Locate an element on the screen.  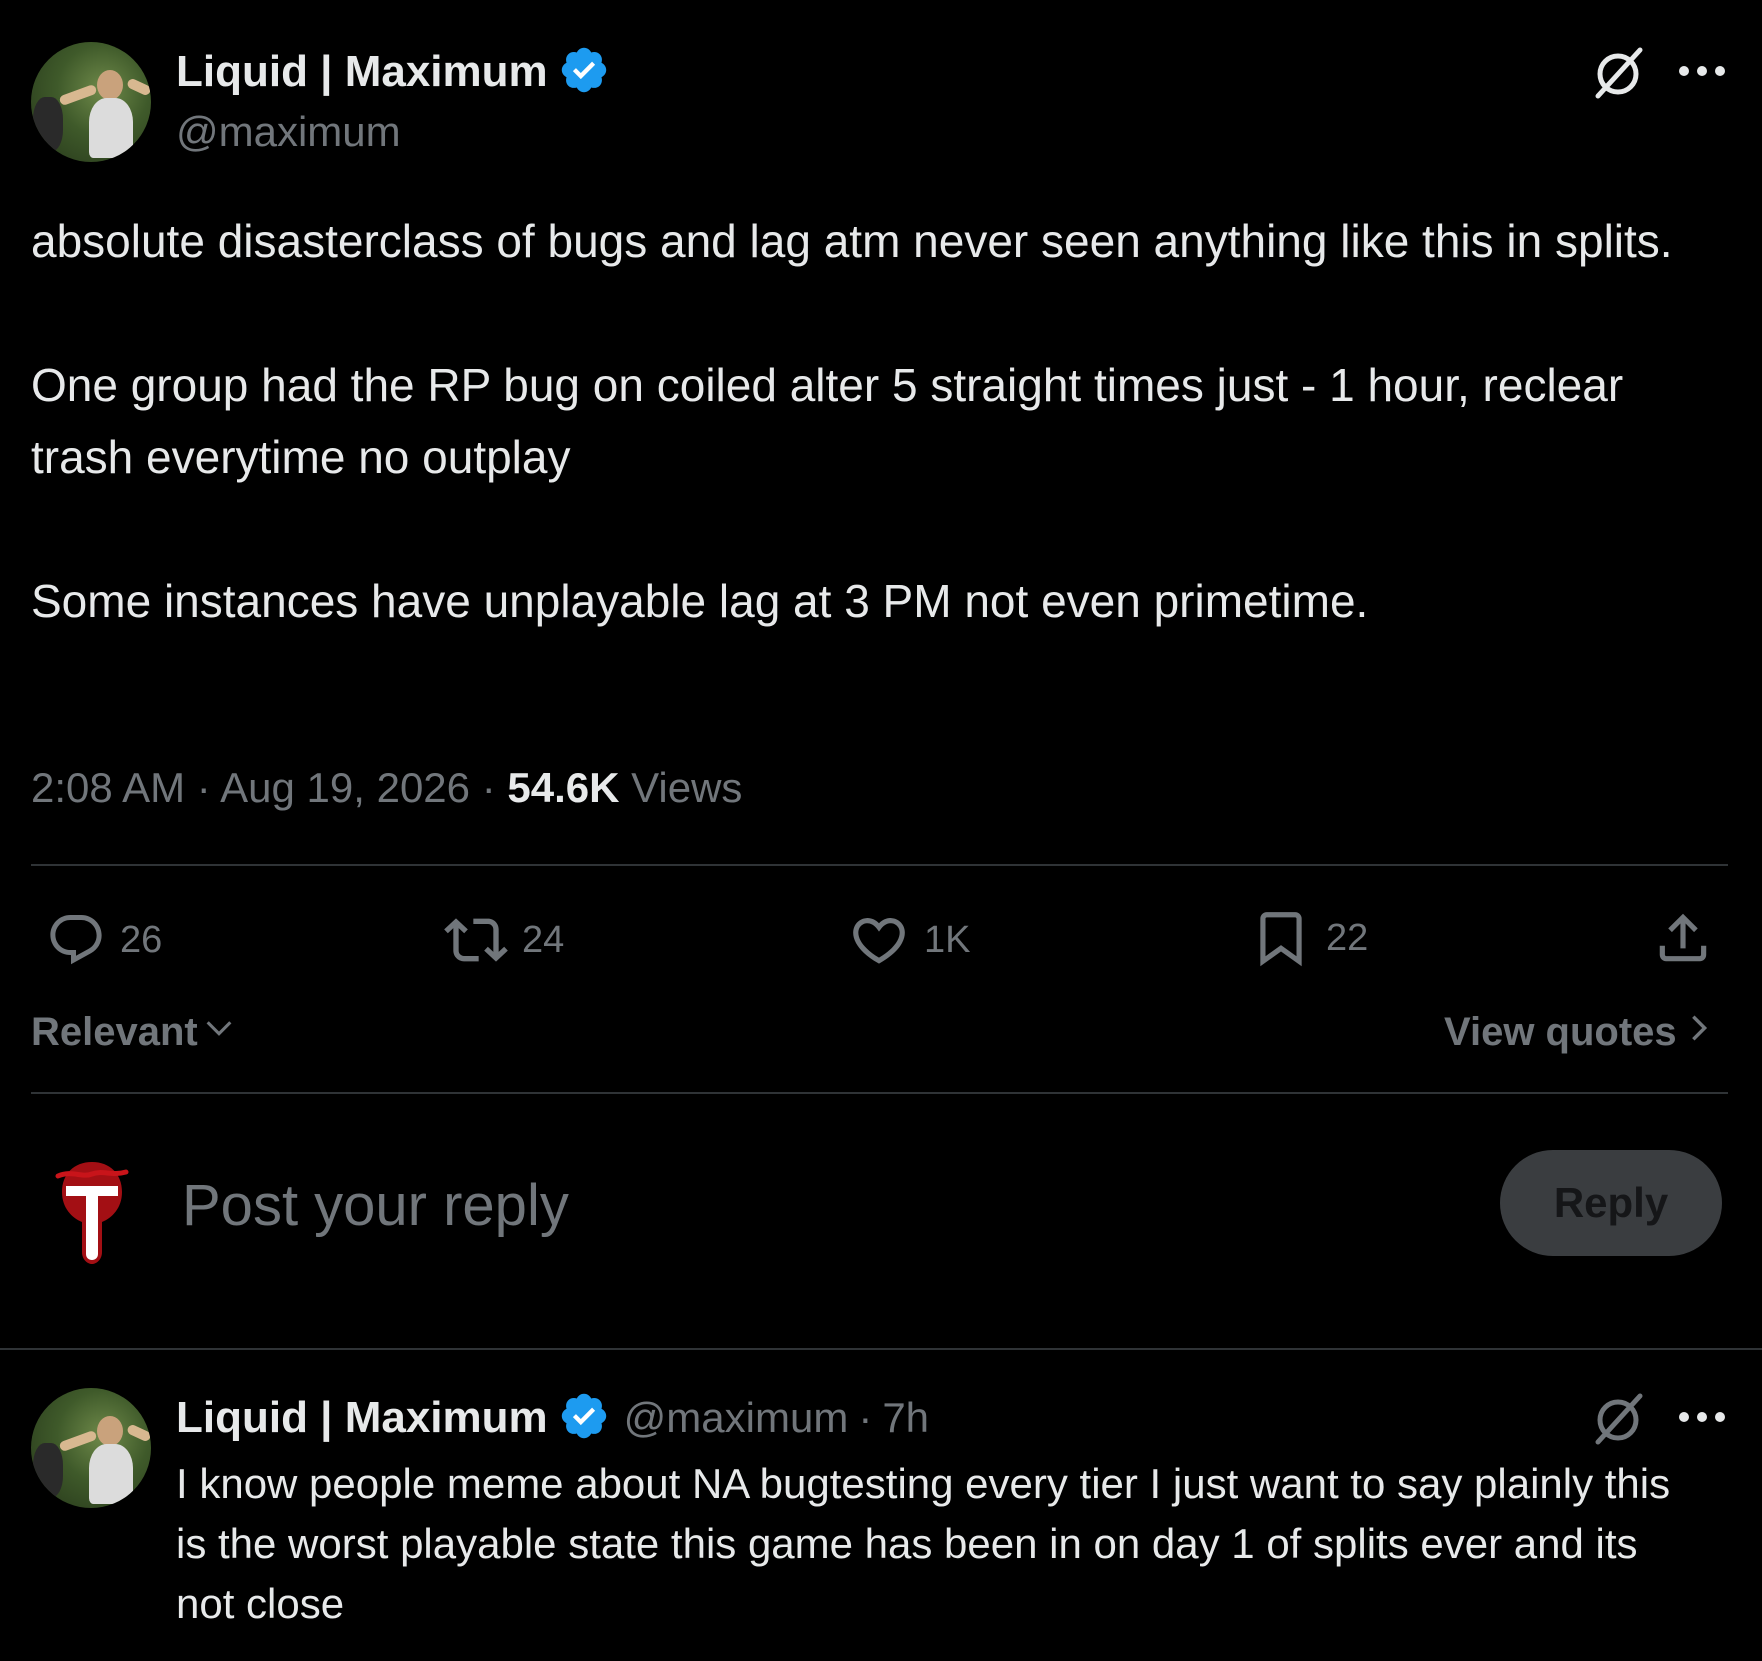
reply-icon is located at coordinates (76, 940).